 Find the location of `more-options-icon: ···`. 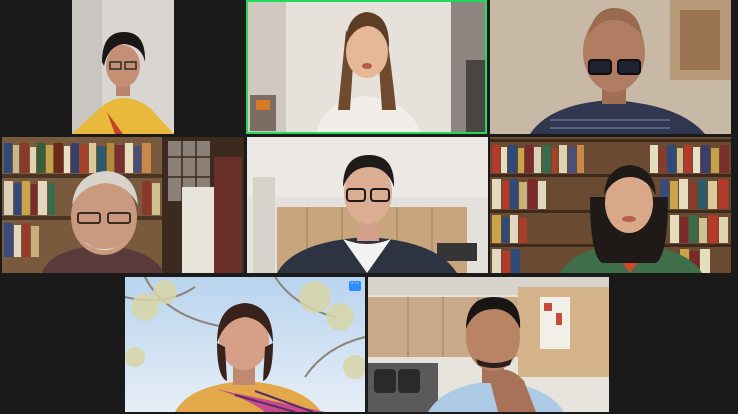

more-options-icon: ··· is located at coordinates (355, 284).